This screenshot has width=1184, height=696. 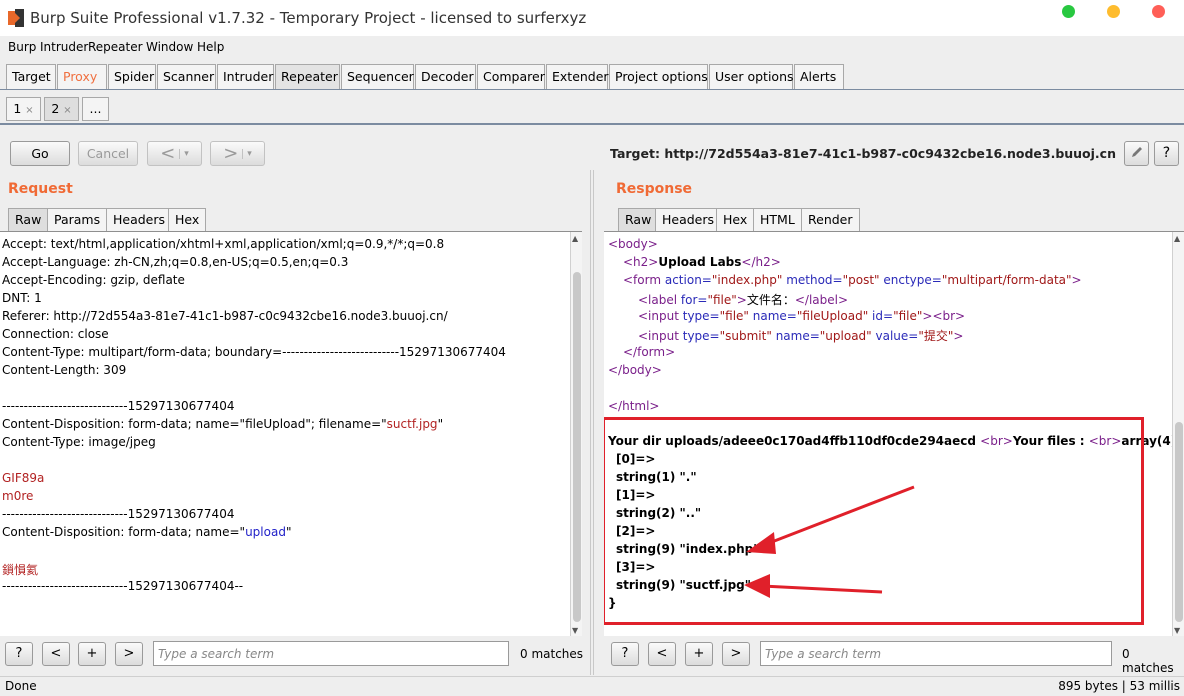 I want to click on request-search-help-button: ?, so click(x=19, y=654).